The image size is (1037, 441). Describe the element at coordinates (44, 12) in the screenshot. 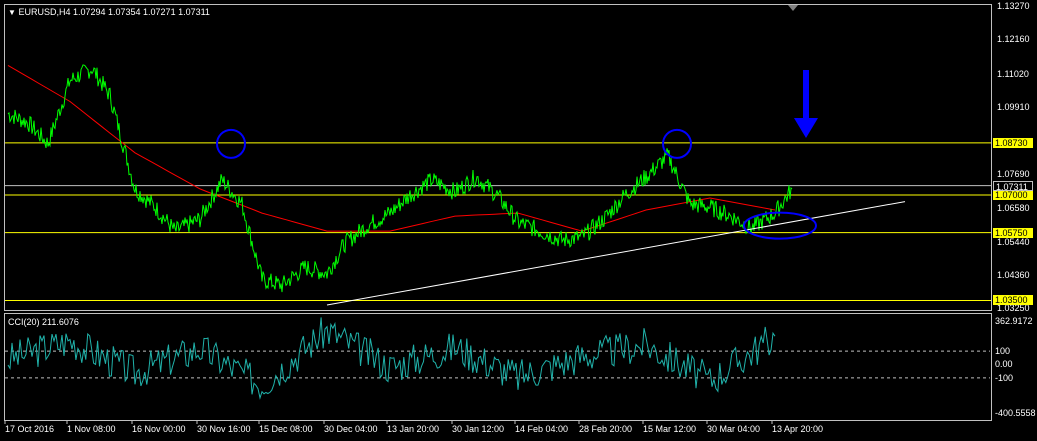

I see `symbol-label: EURUSD,H4` at that location.